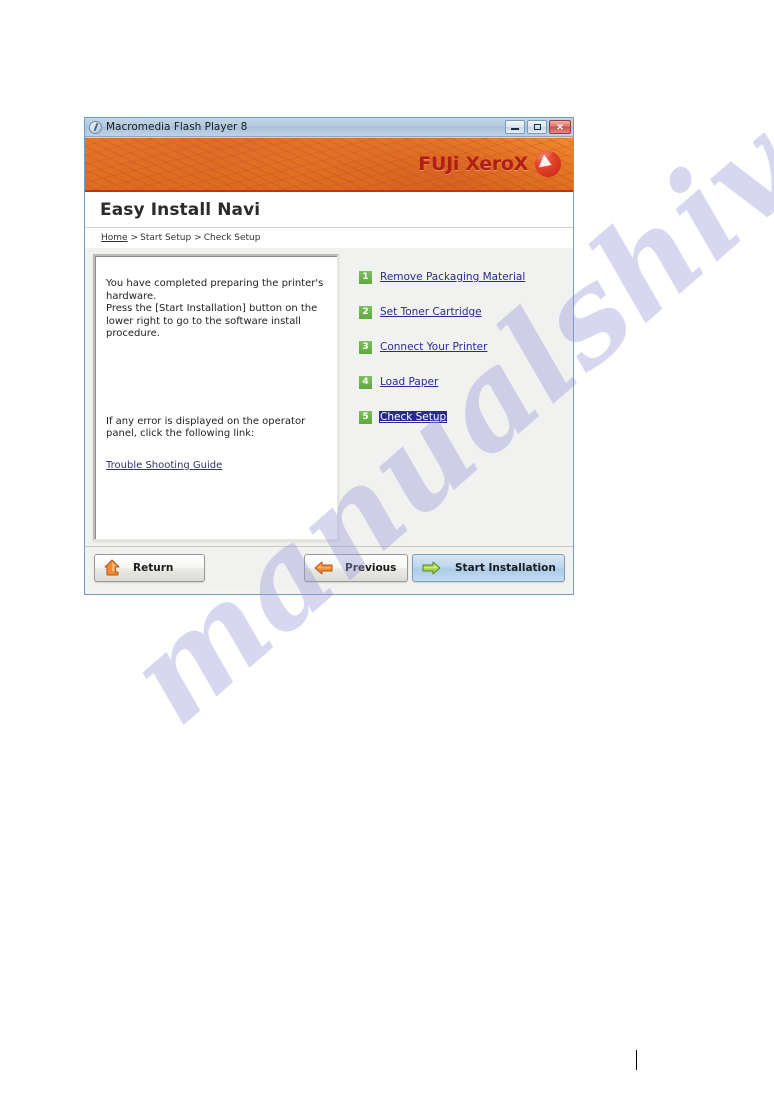 This screenshot has width=774, height=1094. I want to click on step-item-set-toner-cartridge: 2 Set Toner Cartridge, so click(465, 312).